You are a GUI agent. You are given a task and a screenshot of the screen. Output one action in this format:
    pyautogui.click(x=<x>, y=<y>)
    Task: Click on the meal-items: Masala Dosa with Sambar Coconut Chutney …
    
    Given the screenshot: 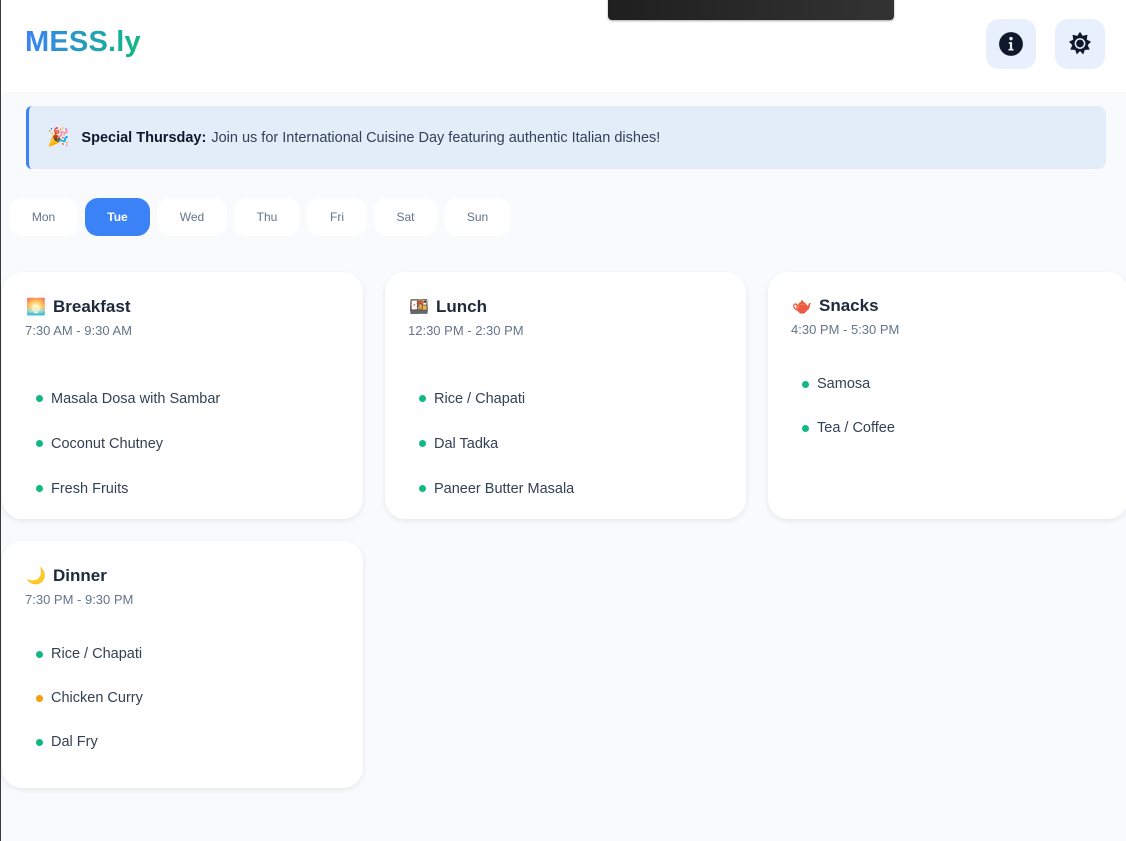 What is the action you would take?
    pyautogui.click(x=128, y=443)
    